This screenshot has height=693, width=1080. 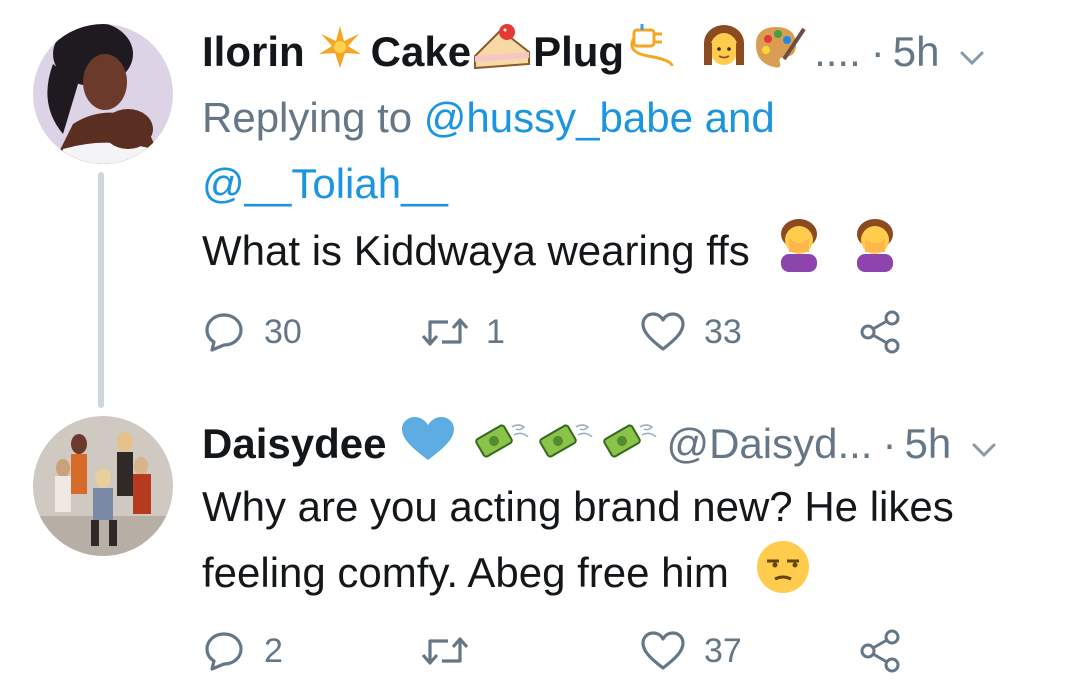 I want to click on retweet-button, so click(x=454, y=651).